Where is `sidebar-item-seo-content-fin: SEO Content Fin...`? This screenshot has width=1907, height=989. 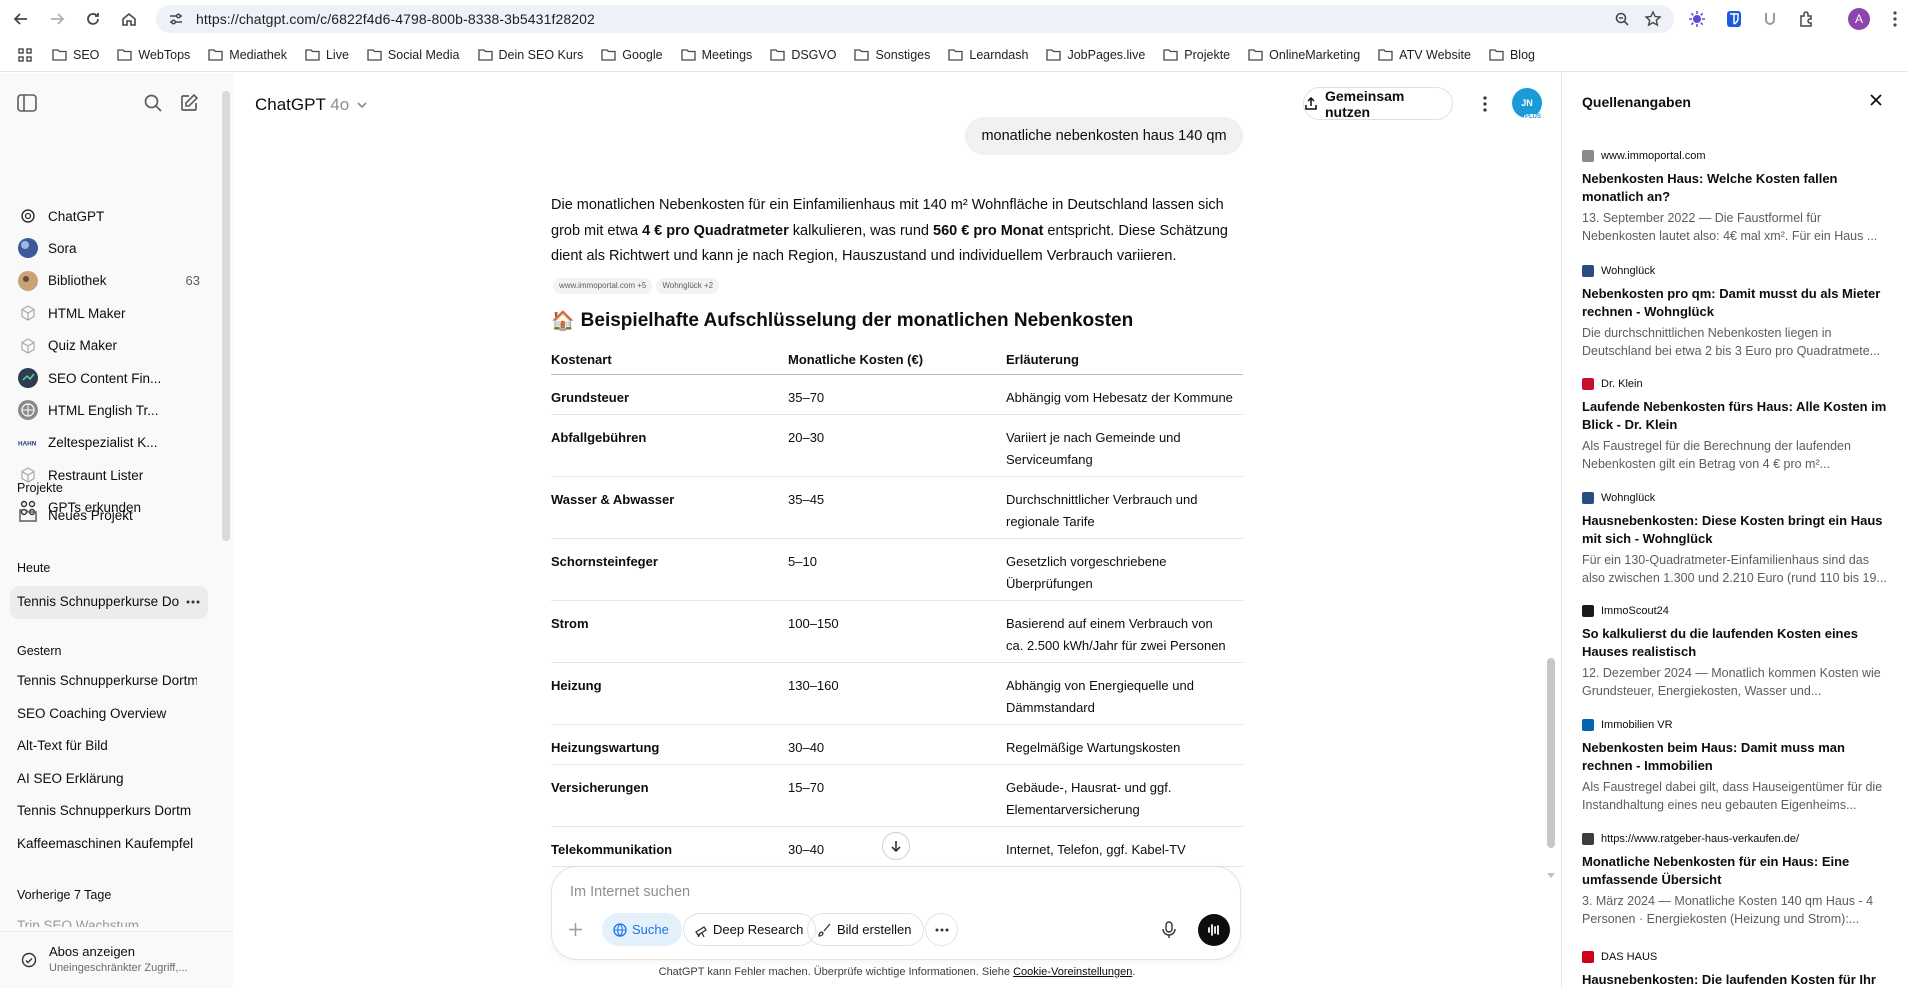
sidebar-item-seo-content-fin: SEO Content Fin... is located at coordinates (109, 378).